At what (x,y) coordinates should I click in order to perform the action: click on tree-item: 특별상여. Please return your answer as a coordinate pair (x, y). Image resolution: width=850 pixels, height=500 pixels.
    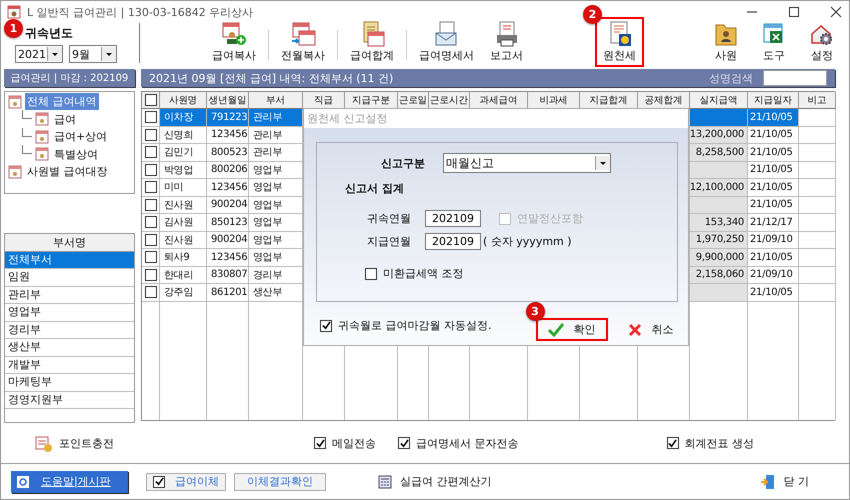
    Looking at the image, I should click on (76, 154).